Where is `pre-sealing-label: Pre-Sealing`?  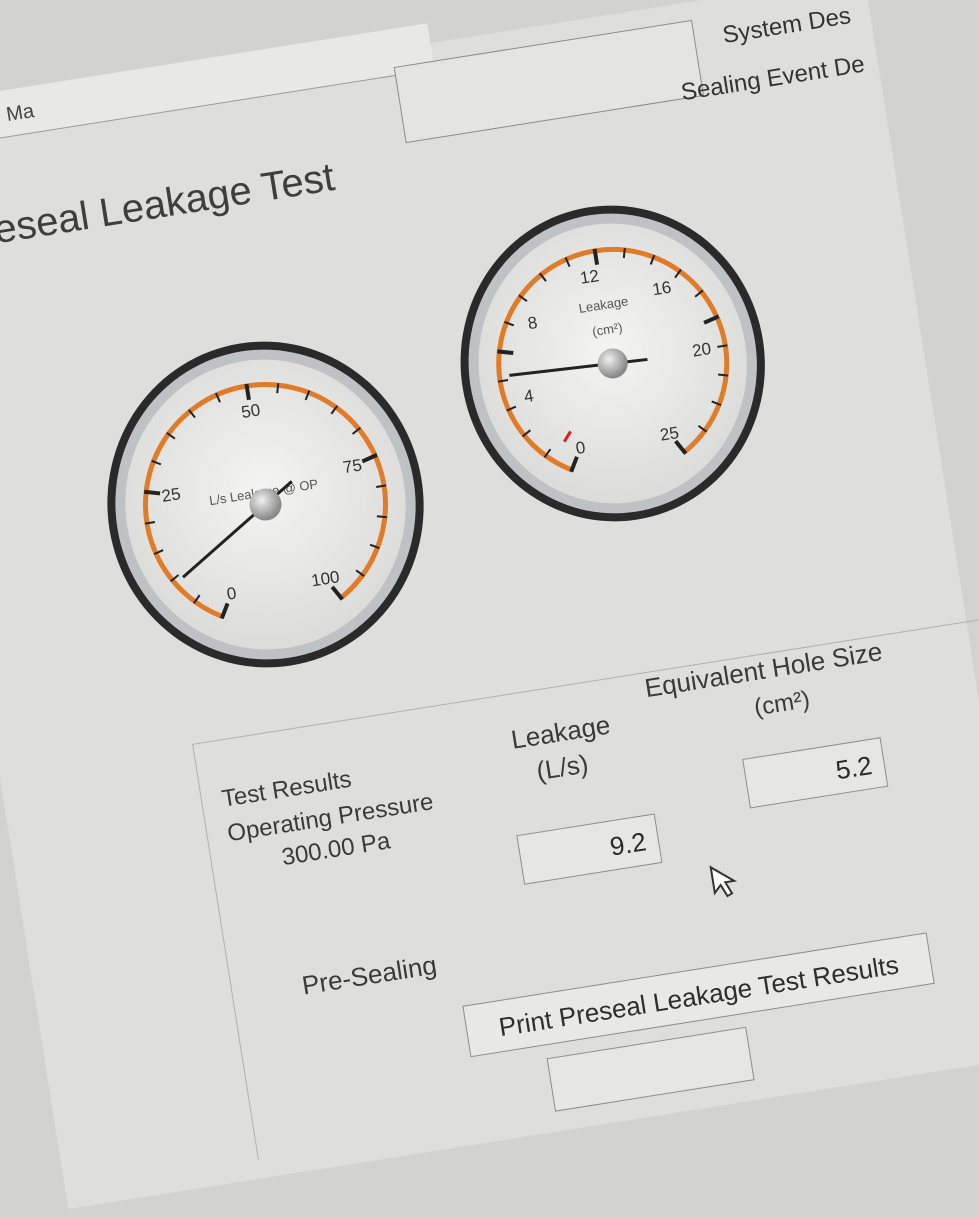 pre-sealing-label: Pre-Sealing is located at coordinates (369, 975).